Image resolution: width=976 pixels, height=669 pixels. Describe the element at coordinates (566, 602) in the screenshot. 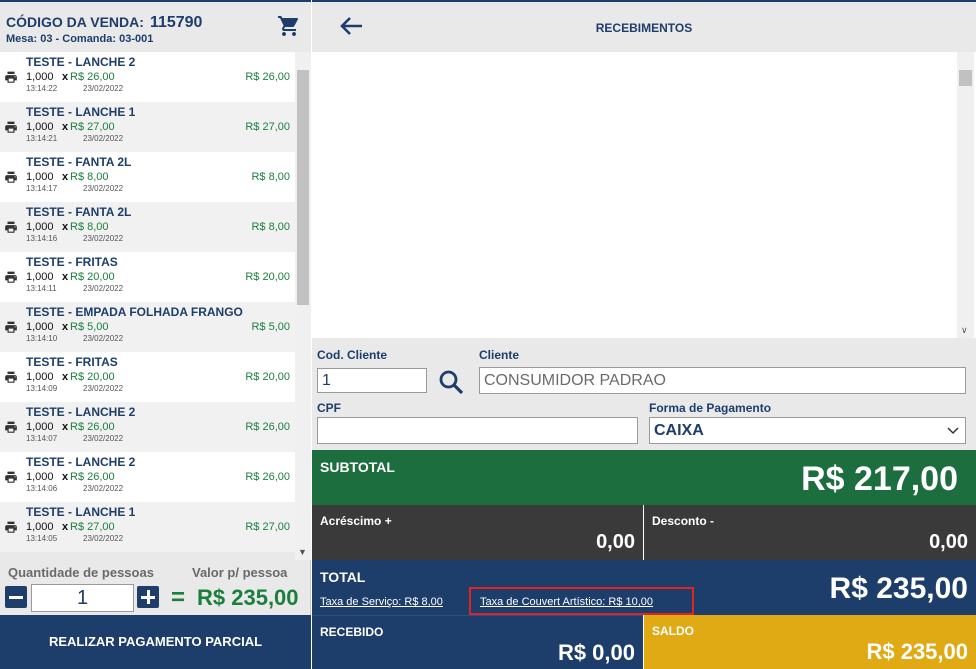

I see `couvert-fee-link: Taxa de Couvert Artístico: R$ 10,00` at that location.